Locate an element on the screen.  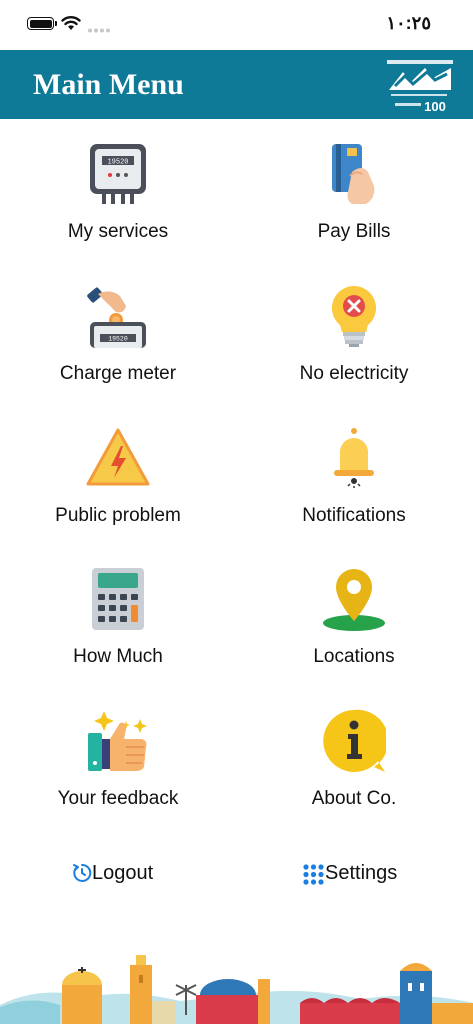
map-pin-icon is located at coordinates (354, 600).